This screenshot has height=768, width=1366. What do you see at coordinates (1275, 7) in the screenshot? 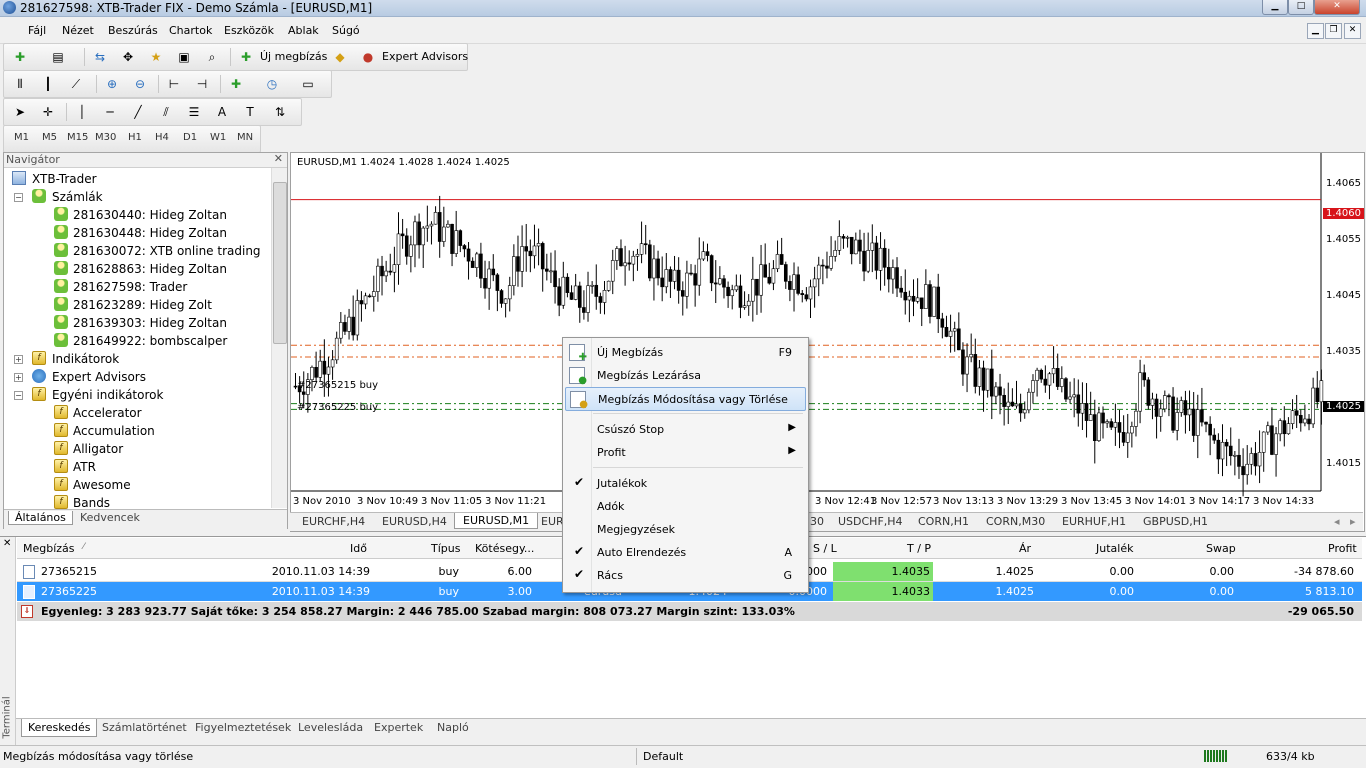
I see `minimize-button: ▁` at bounding box center [1275, 7].